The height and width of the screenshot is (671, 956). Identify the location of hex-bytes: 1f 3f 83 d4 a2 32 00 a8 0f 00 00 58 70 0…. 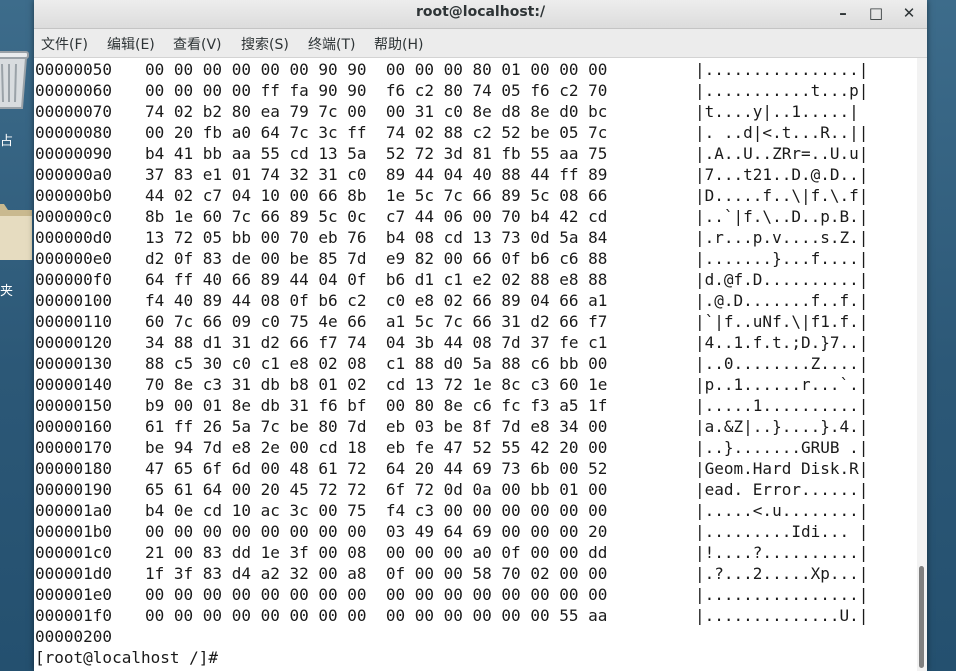
(376, 573).